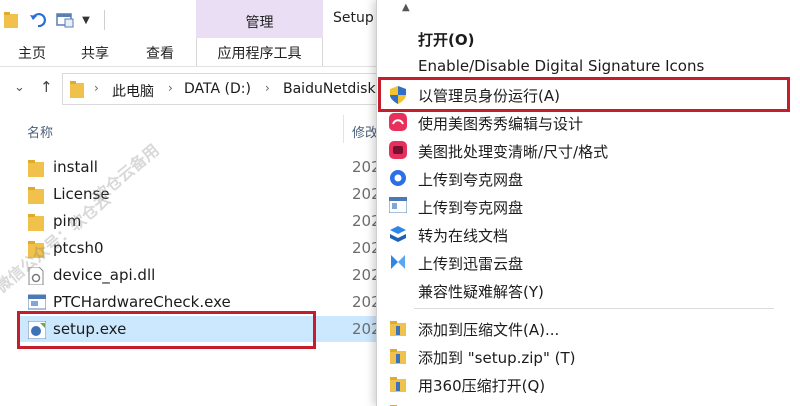  I want to click on file-row-device-api-dll: device_api.dll 202, so click(210, 275).